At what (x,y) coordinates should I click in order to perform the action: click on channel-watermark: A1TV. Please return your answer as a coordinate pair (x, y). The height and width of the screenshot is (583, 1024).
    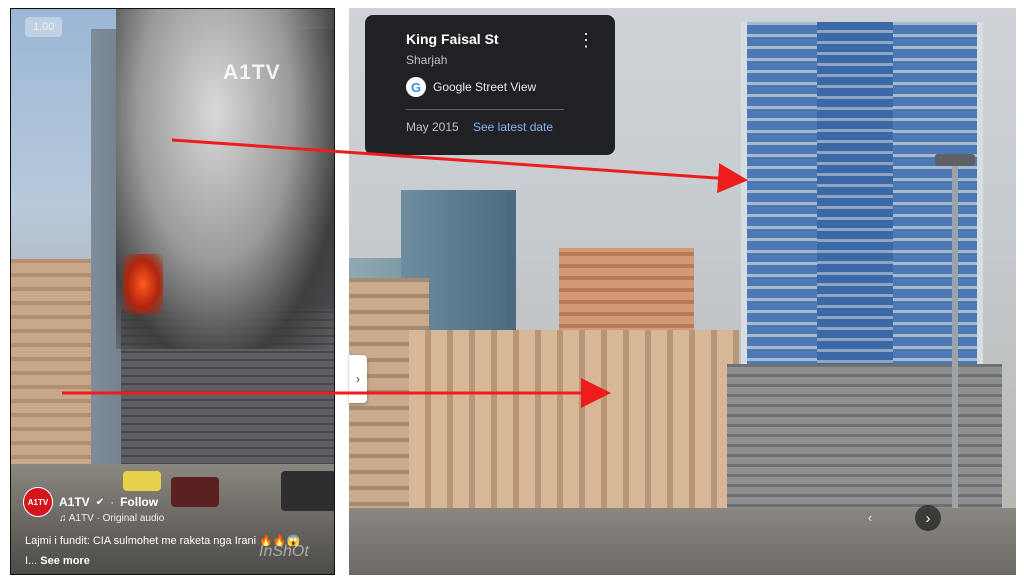
    Looking at the image, I should click on (252, 72).